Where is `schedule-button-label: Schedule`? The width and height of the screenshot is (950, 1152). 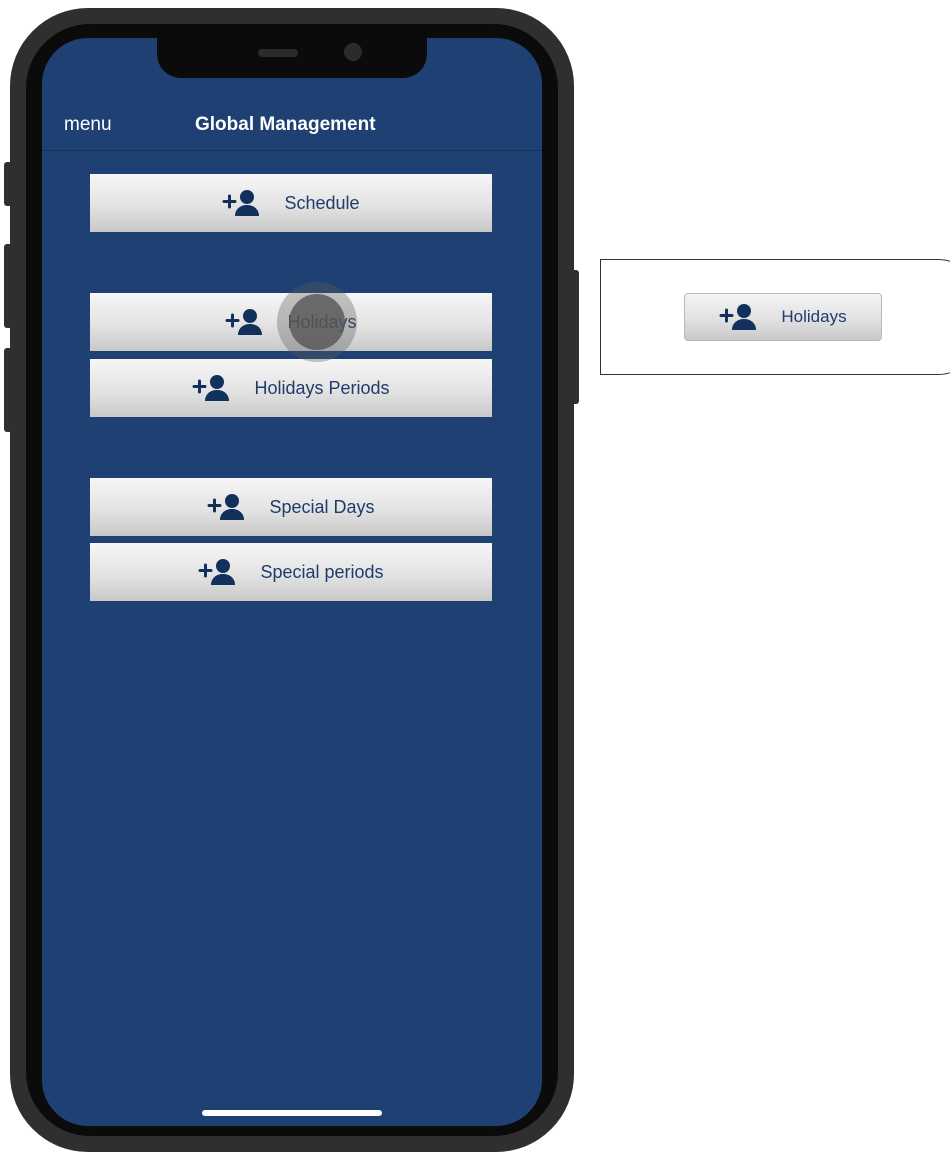
schedule-button-label: Schedule is located at coordinates (322, 202).